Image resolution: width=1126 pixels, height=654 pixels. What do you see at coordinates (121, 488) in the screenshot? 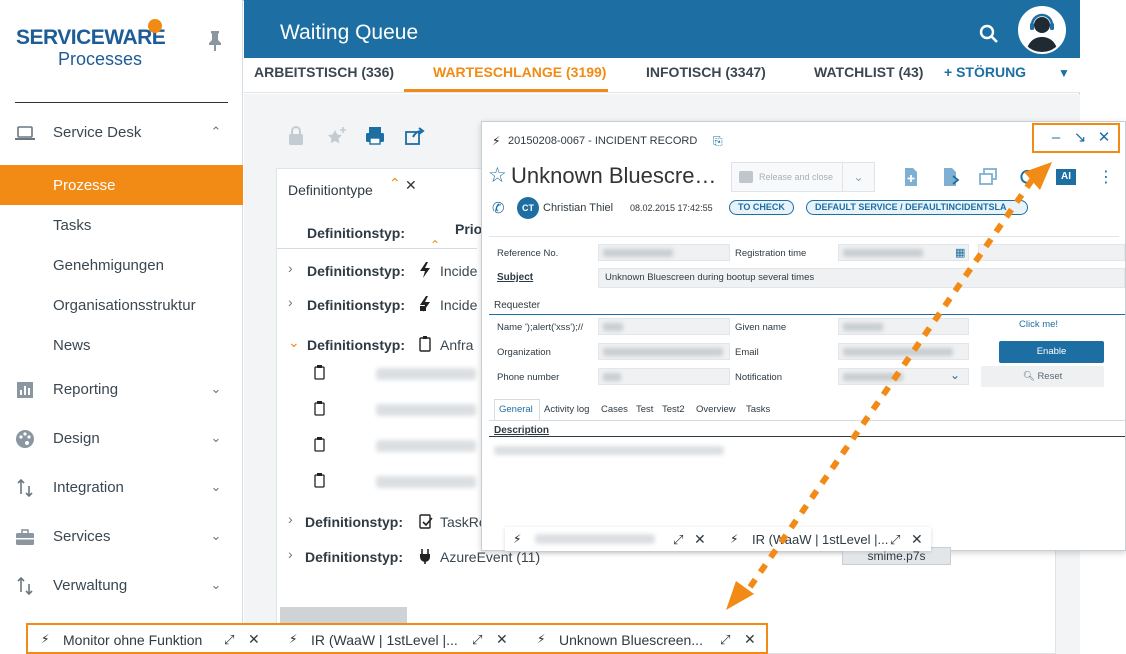
I see `sidebar-item-integration: Integration ⌄` at bounding box center [121, 488].